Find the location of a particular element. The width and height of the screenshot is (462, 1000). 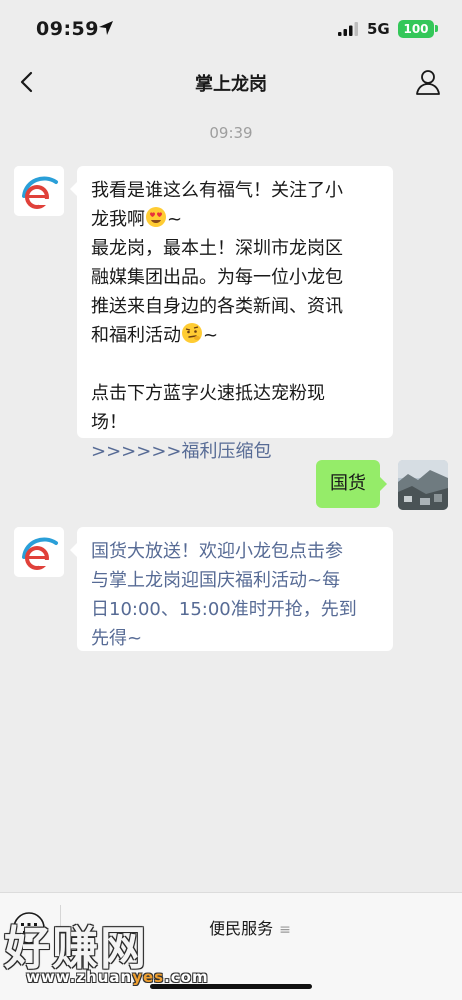

nav-bar: 掌上龙岗 is located at coordinates (231, 82).